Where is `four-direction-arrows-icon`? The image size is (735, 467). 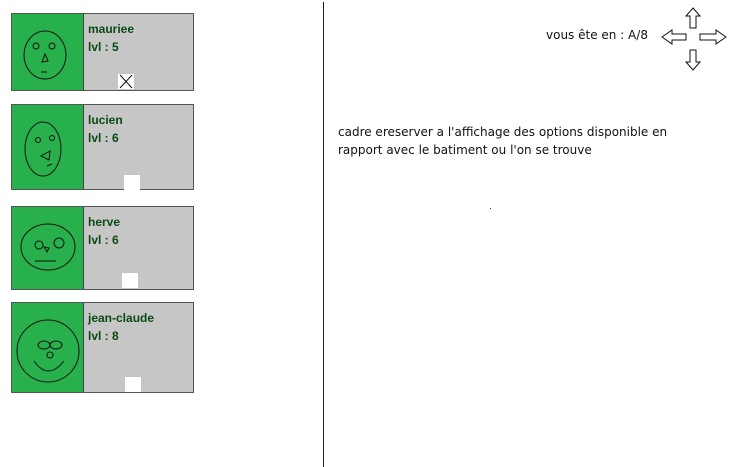 four-direction-arrows-icon is located at coordinates (694, 39).